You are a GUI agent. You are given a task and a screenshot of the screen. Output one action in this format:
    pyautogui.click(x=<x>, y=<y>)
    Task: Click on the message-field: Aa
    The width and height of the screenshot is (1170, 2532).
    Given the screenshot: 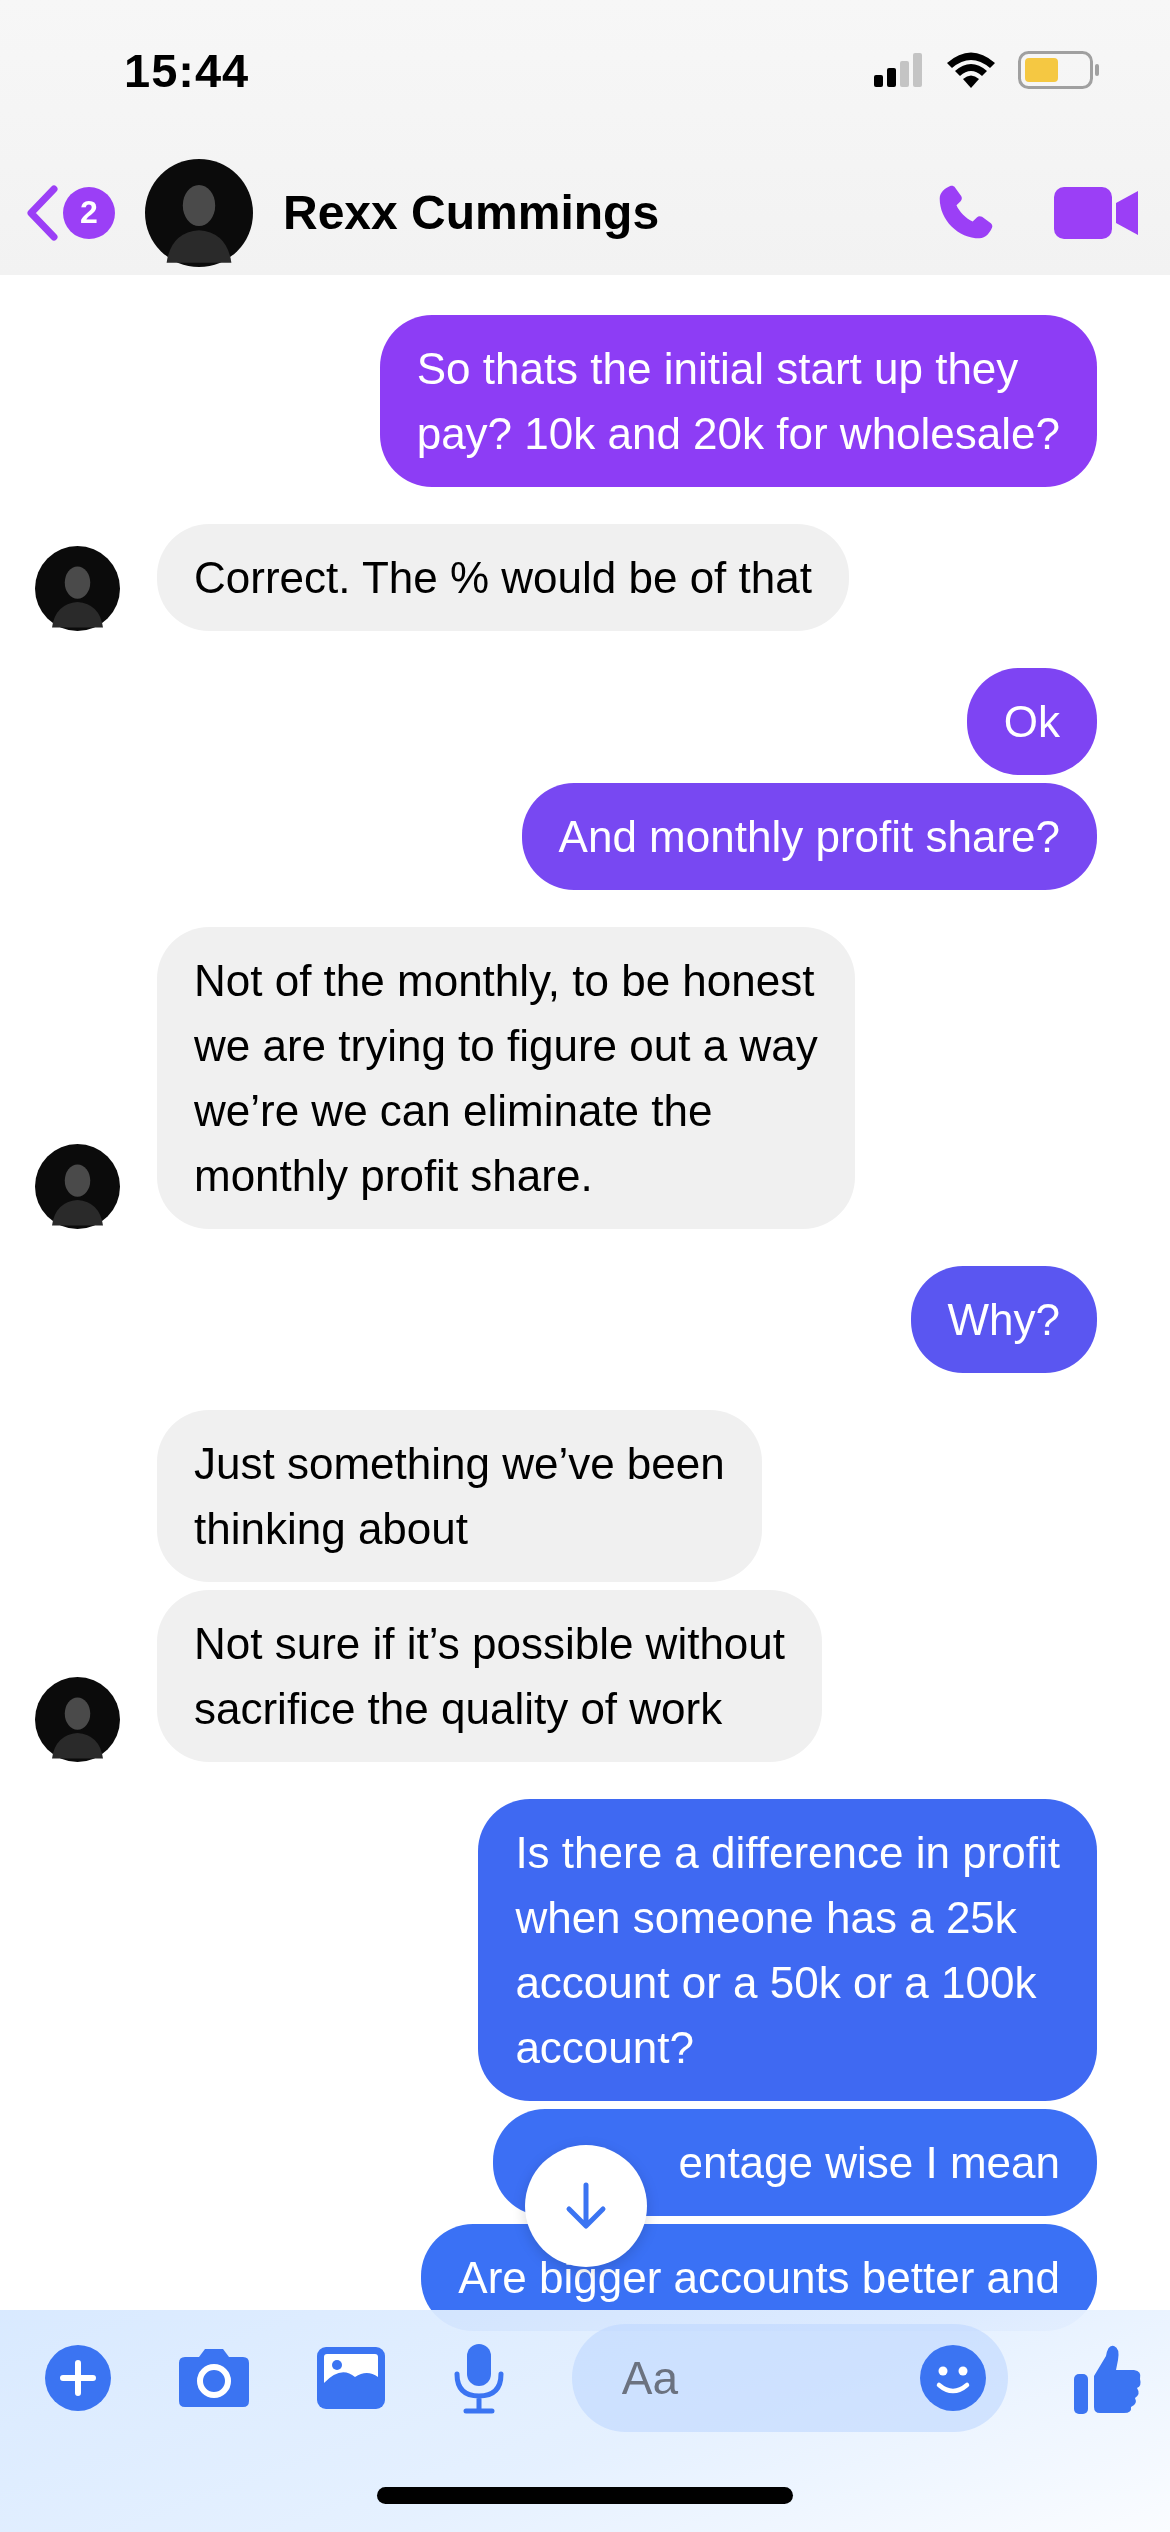 What is the action you would take?
    pyautogui.click(x=789, y=2377)
    